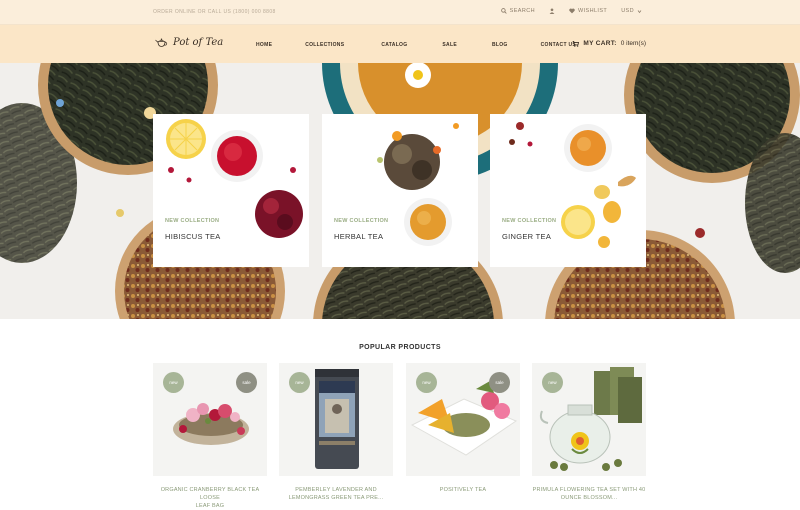  What do you see at coordinates (572, 185) in the screenshot?
I see `ginger-tea-image` at bounding box center [572, 185].